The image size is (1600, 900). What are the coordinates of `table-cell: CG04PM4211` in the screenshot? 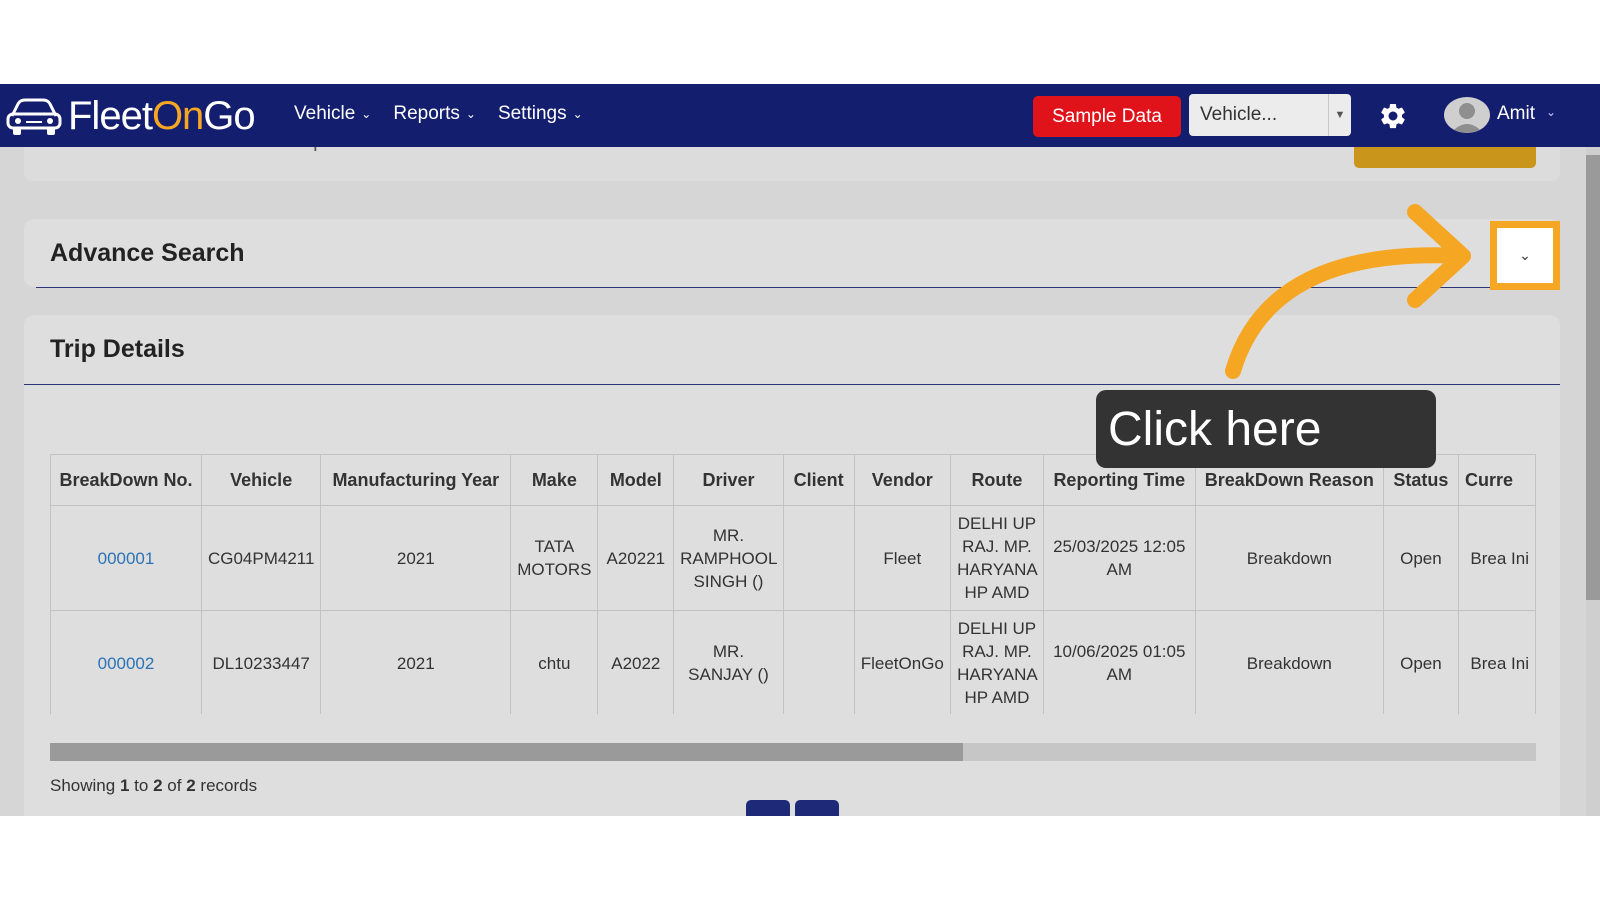 It's located at (261, 558).